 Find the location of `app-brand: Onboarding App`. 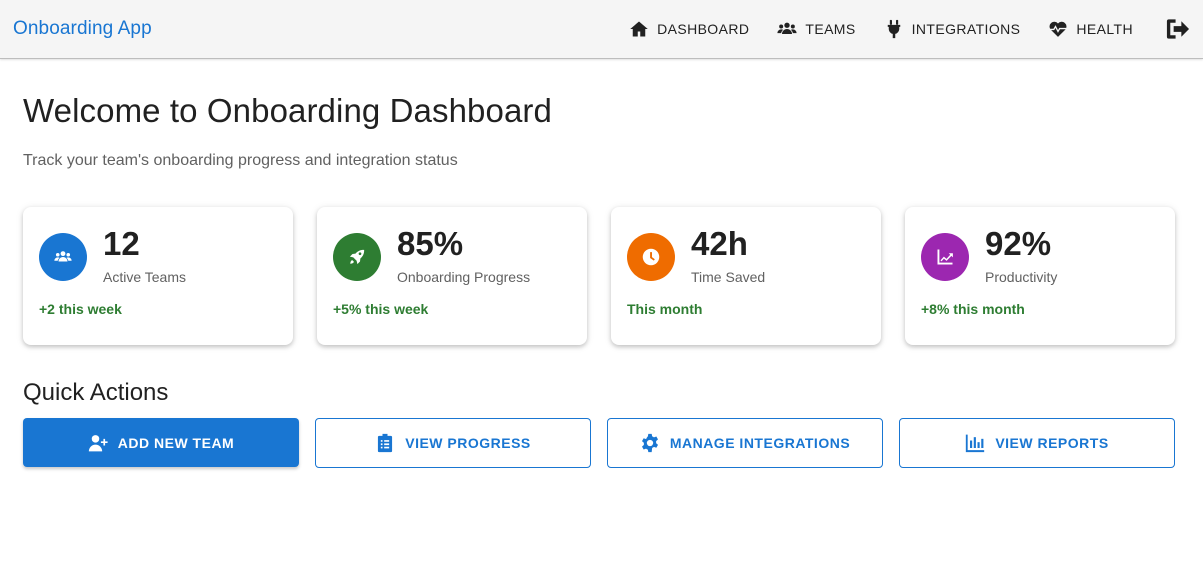

app-brand: Onboarding App is located at coordinates (82, 29).